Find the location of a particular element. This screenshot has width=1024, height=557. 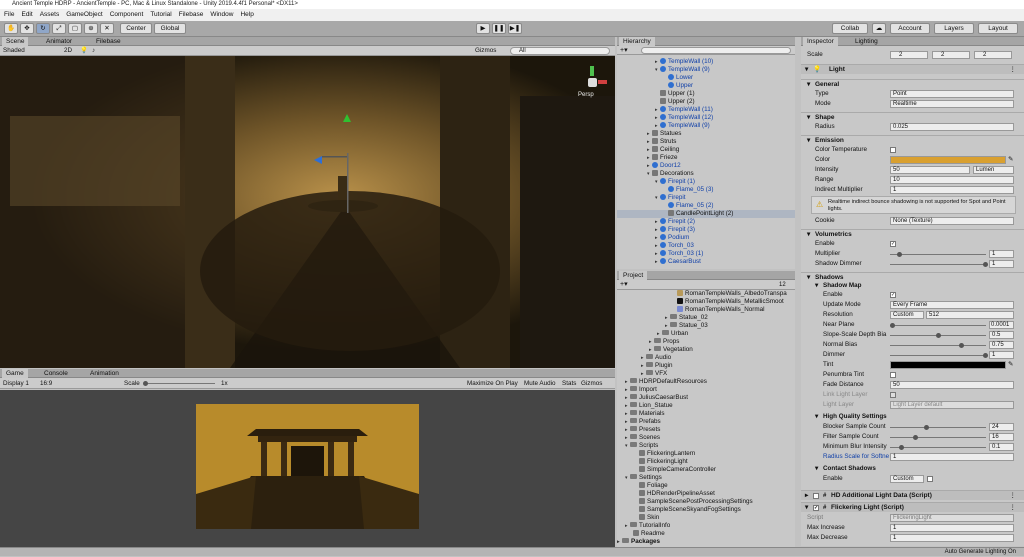

shadow-dimmer-slider is located at coordinates (985, 264).